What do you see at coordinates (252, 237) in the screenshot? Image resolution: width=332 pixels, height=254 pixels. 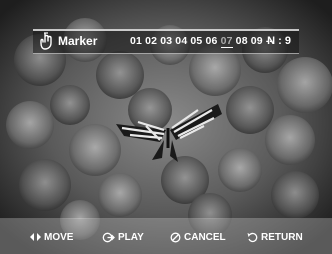 I see `return-icon` at bounding box center [252, 237].